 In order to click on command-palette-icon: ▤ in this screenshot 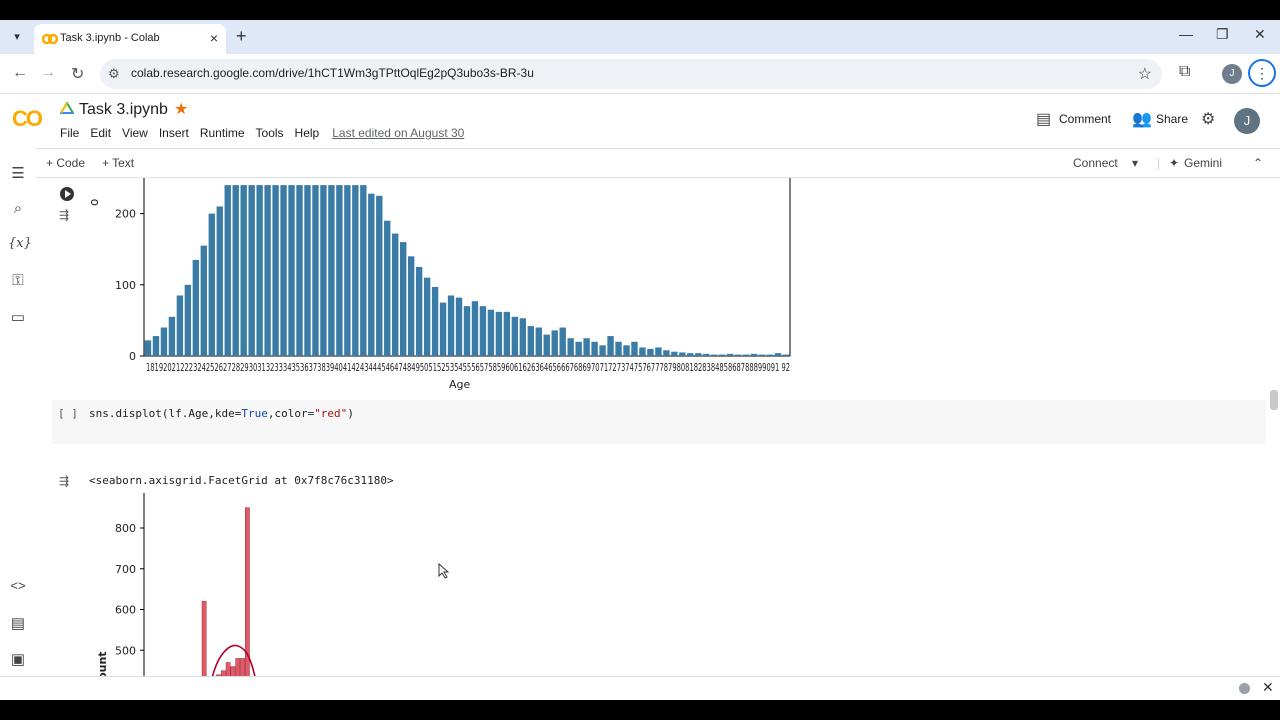, I will do `click(18, 623)`.